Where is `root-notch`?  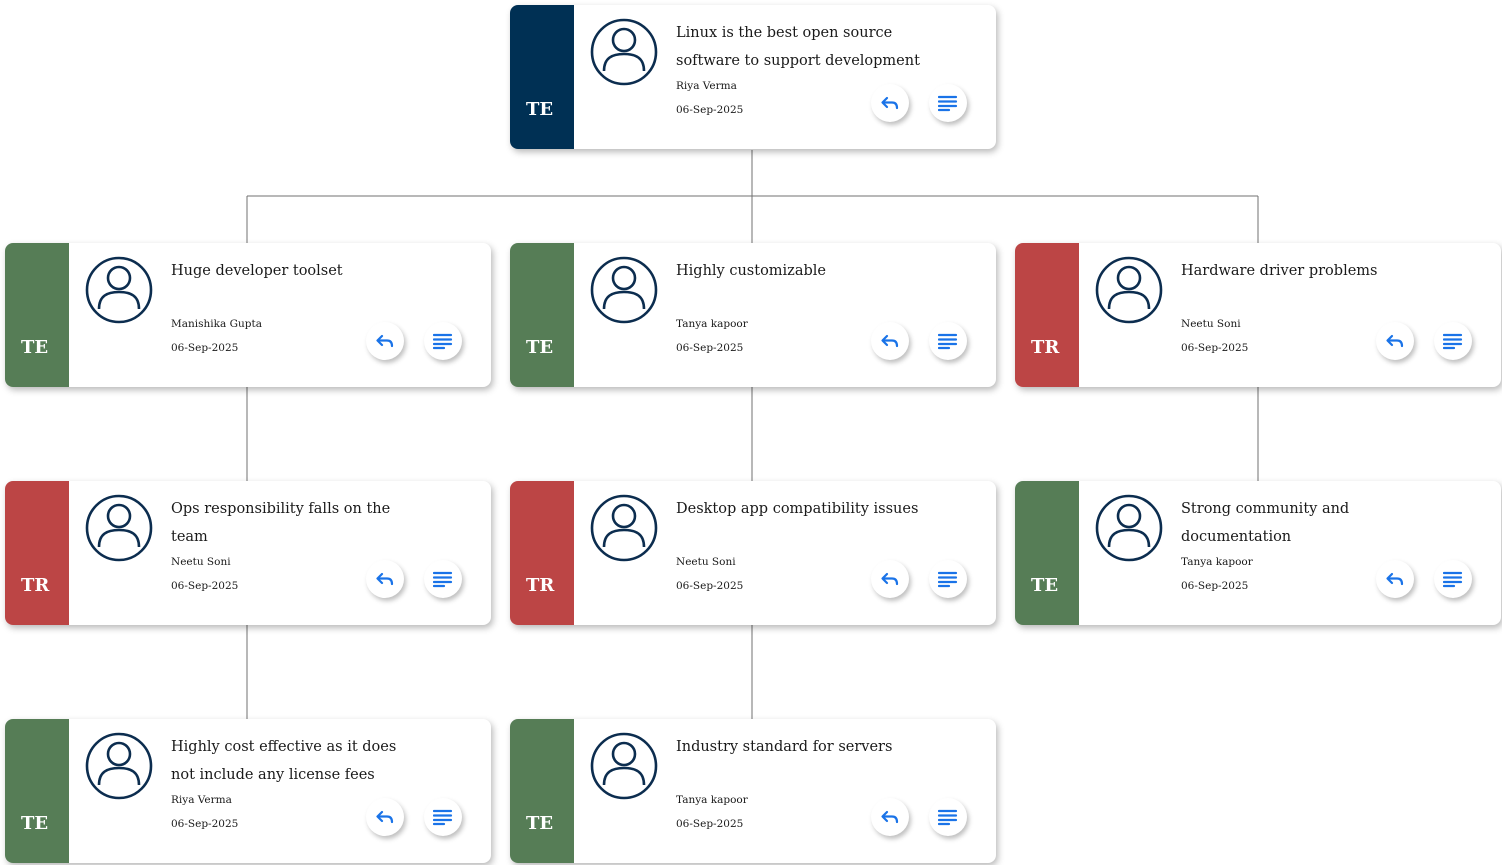 root-notch is located at coordinates (752, 154).